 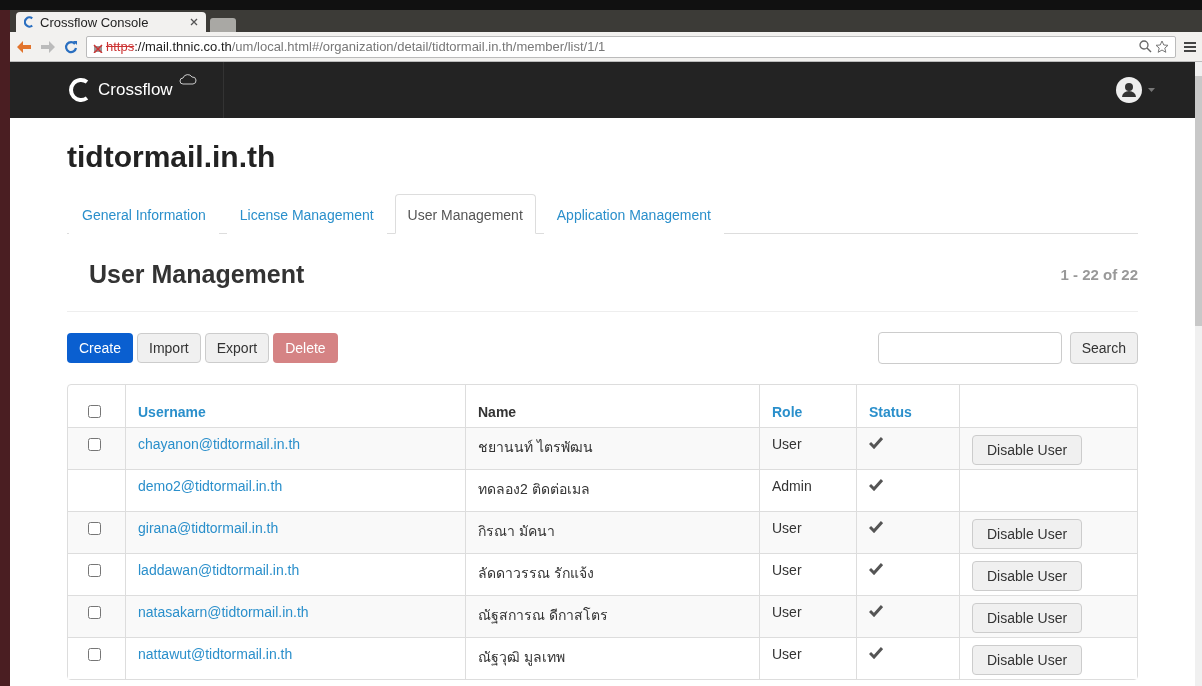 I want to click on star-icon, so click(x=1162, y=46).